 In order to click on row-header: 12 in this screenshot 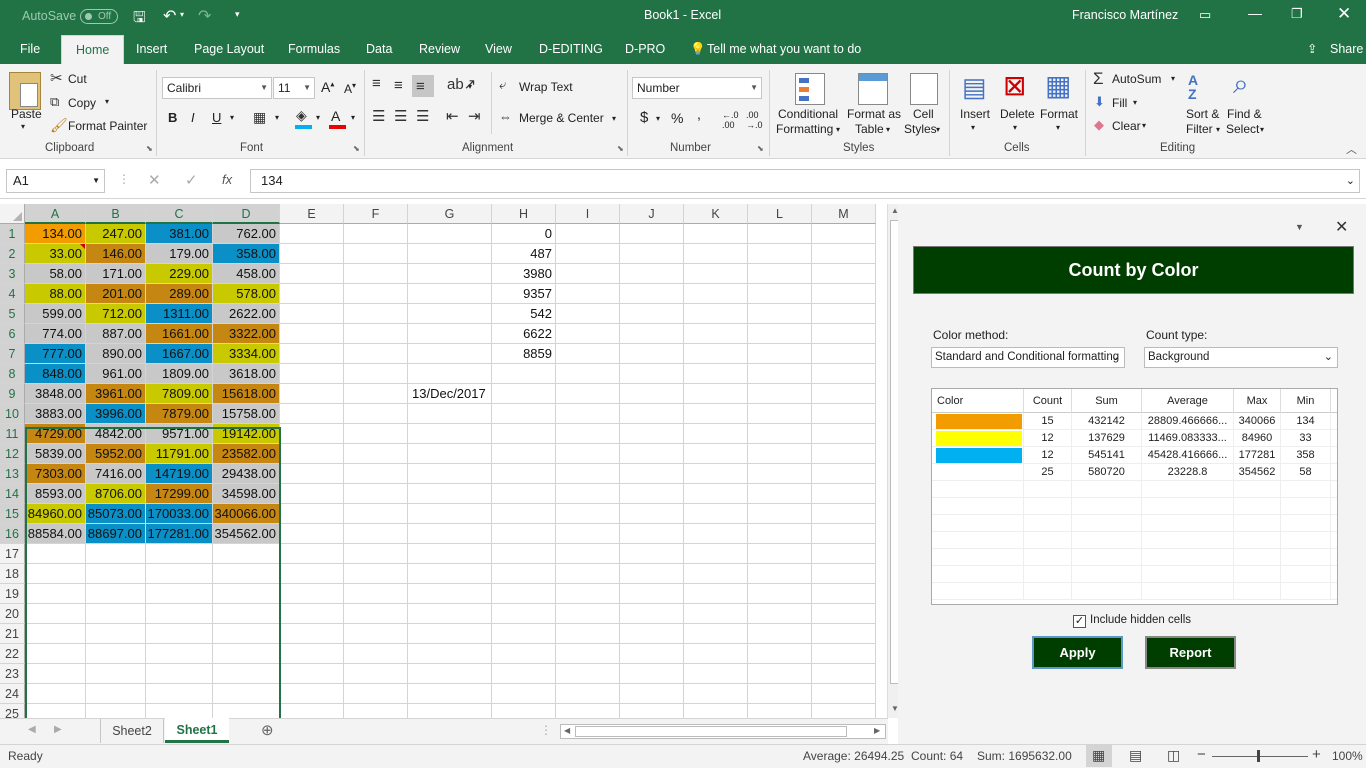, I will do `click(12, 454)`.